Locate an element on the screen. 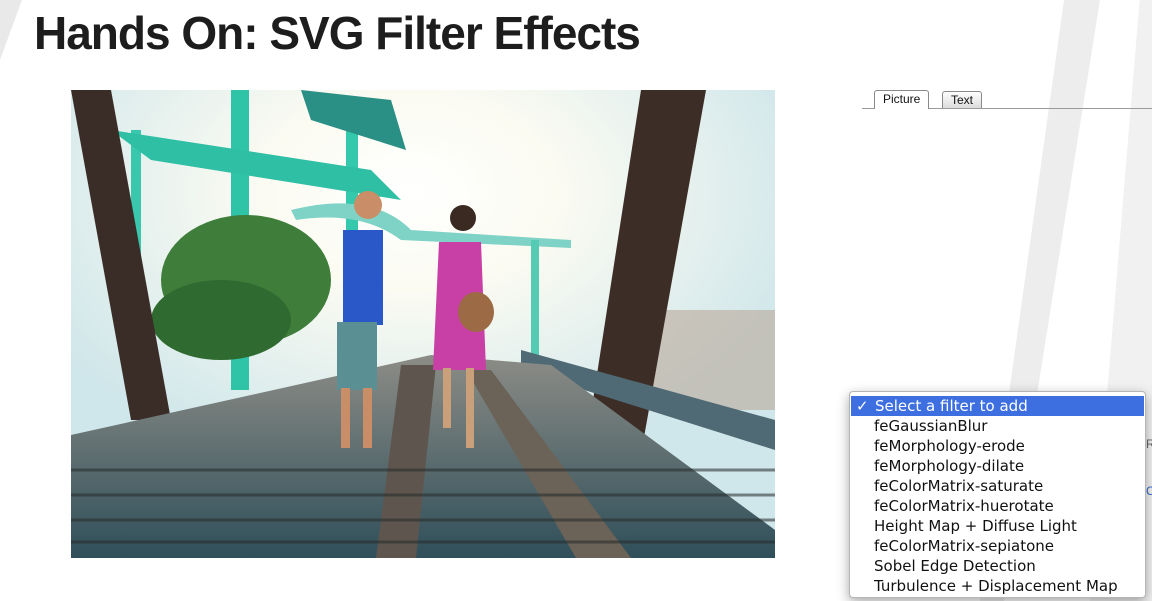 Image resolution: width=1152 pixels, height=601 pixels. check-icon: ✓ is located at coordinates (862, 406).